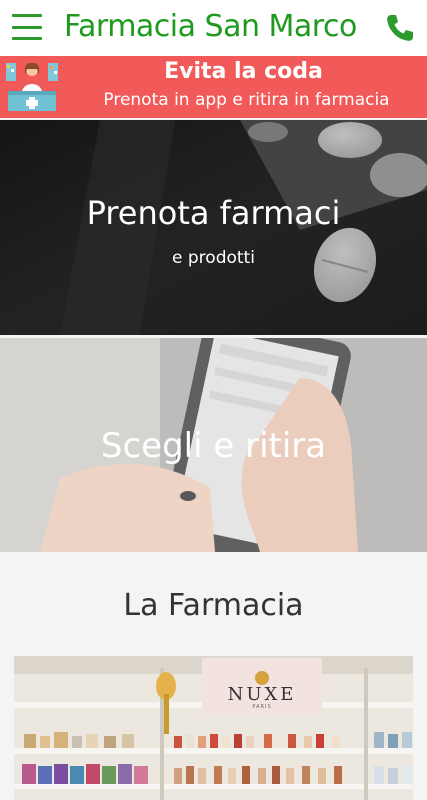  I want to click on phone-icon, so click(400, 28).